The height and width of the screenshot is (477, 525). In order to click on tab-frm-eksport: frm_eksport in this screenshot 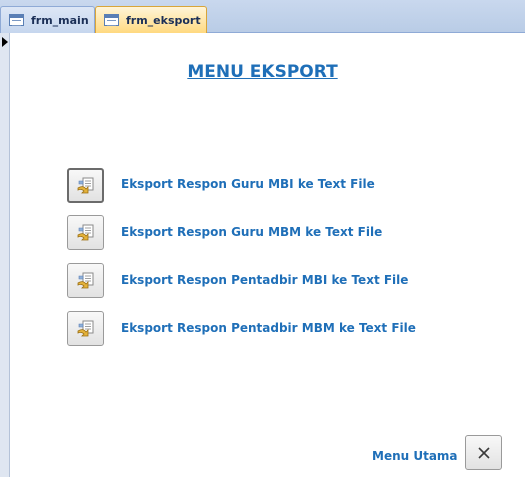, I will do `click(151, 19)`.